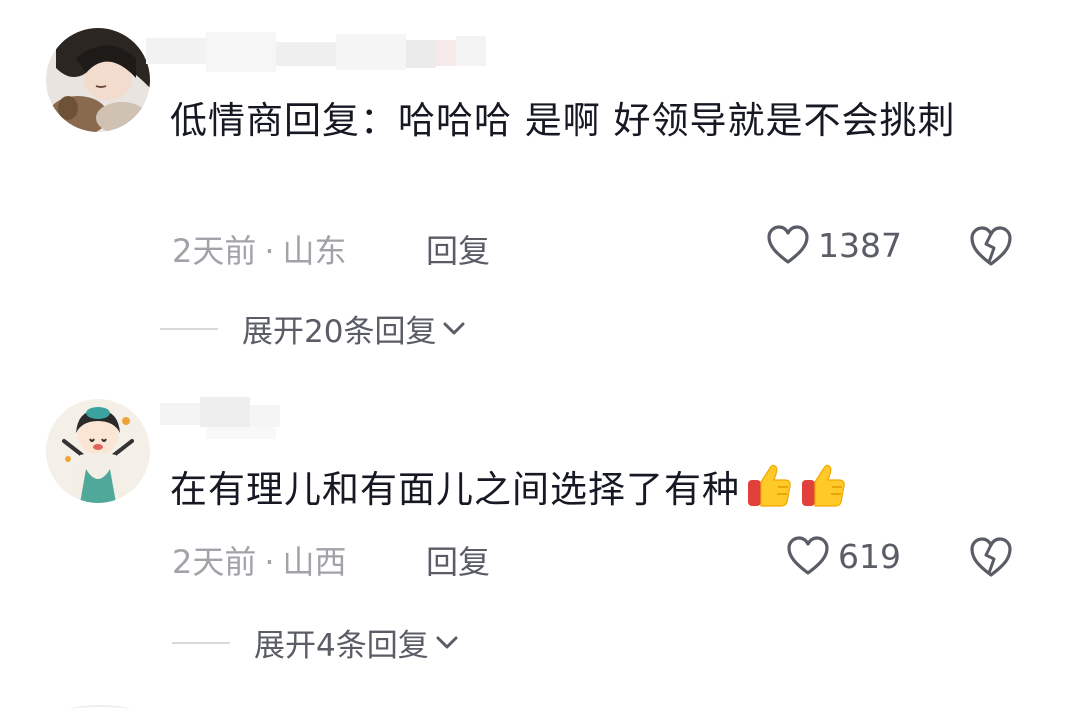 The height and width of the screenshot is (713, 1070). Describe the element at coordinates (860, 245) in the screenshot. I see `like-count: 1387` at that location.